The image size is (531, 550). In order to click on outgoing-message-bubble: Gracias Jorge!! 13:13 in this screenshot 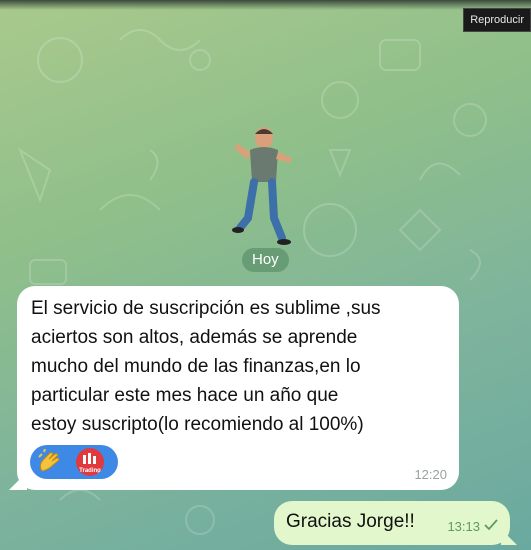, I will do `click(395, 523)`.